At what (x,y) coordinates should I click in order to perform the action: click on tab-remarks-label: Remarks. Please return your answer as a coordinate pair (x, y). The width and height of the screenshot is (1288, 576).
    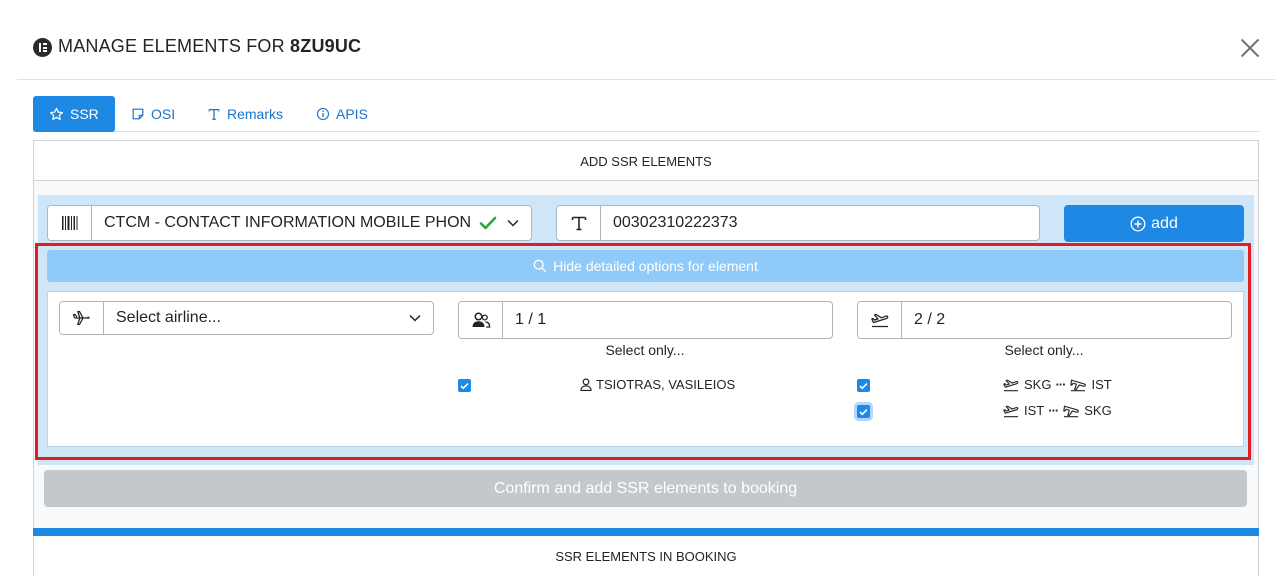
    Looking at the image, I should click on (255, 114).